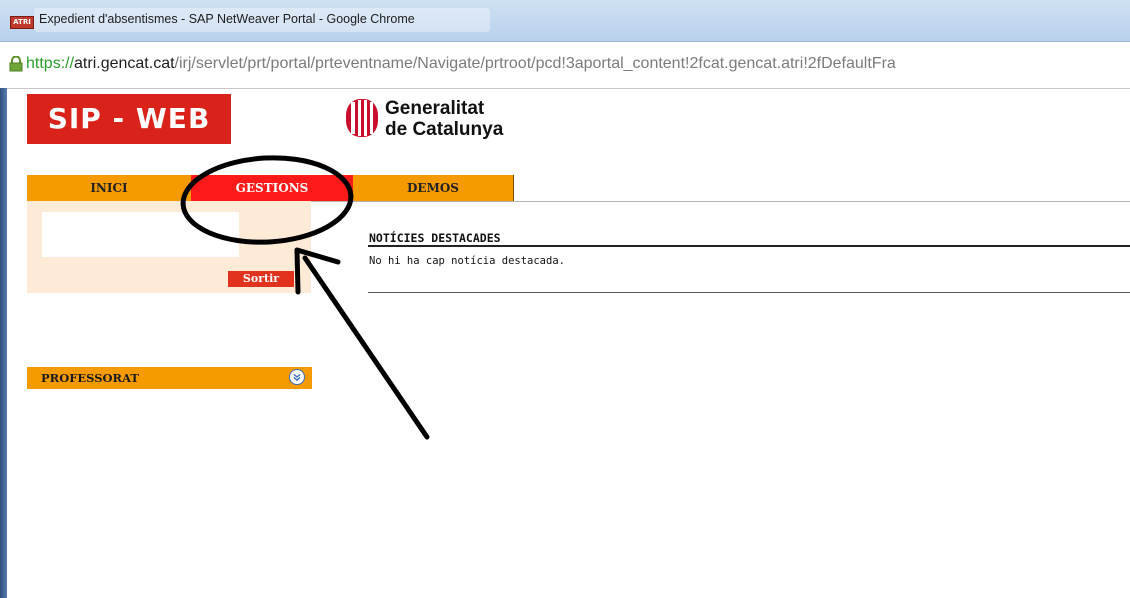 The width and height of the screenshot is (1130, 598). What do you see at coordinates (749, 246) in the screenshot?
I see `news-divider-top` at bounding box center [749, 246].